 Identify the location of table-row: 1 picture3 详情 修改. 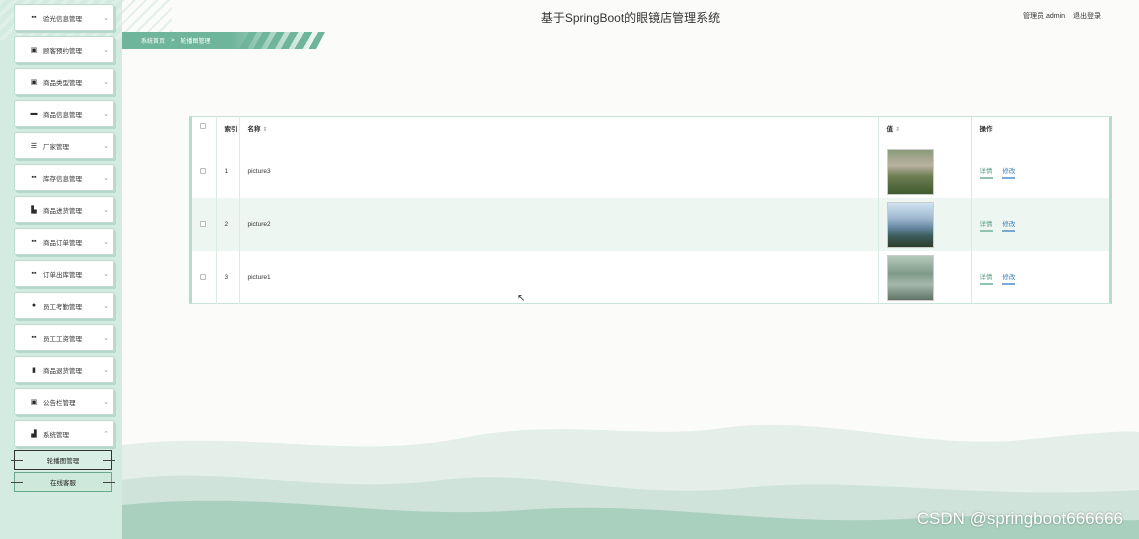
(650, 171).